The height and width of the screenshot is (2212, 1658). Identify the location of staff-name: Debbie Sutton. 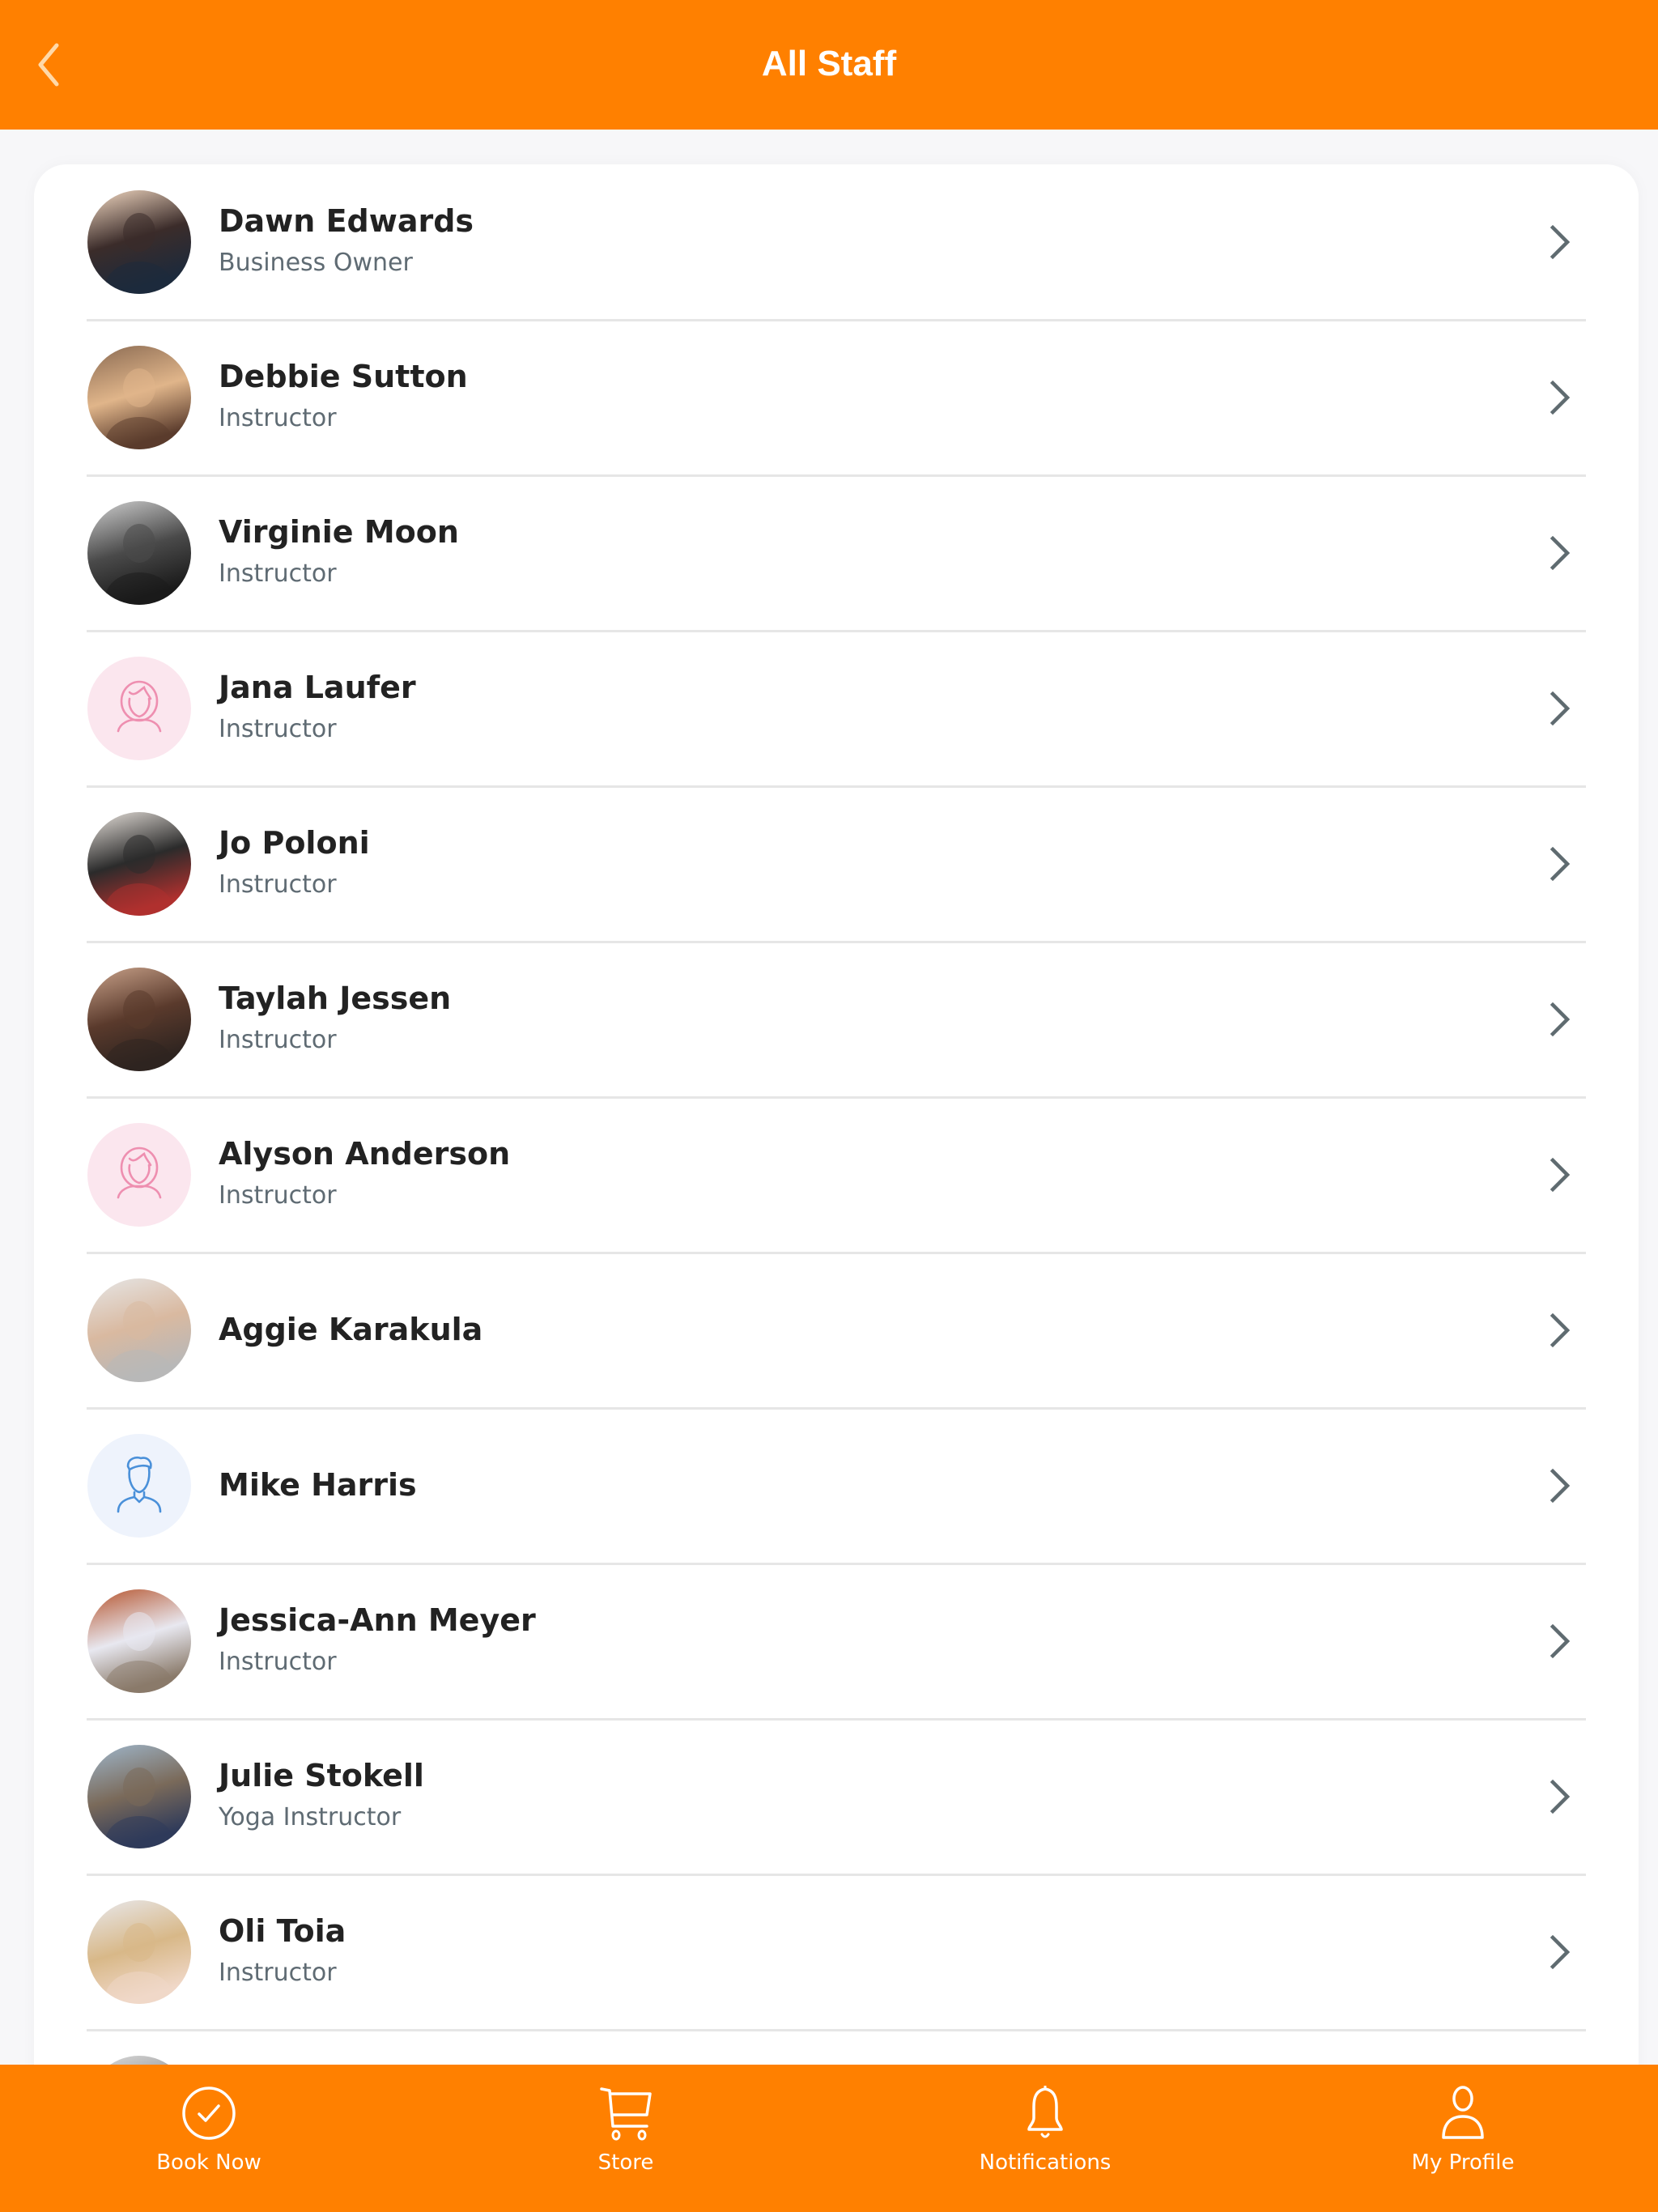
(343, 377).